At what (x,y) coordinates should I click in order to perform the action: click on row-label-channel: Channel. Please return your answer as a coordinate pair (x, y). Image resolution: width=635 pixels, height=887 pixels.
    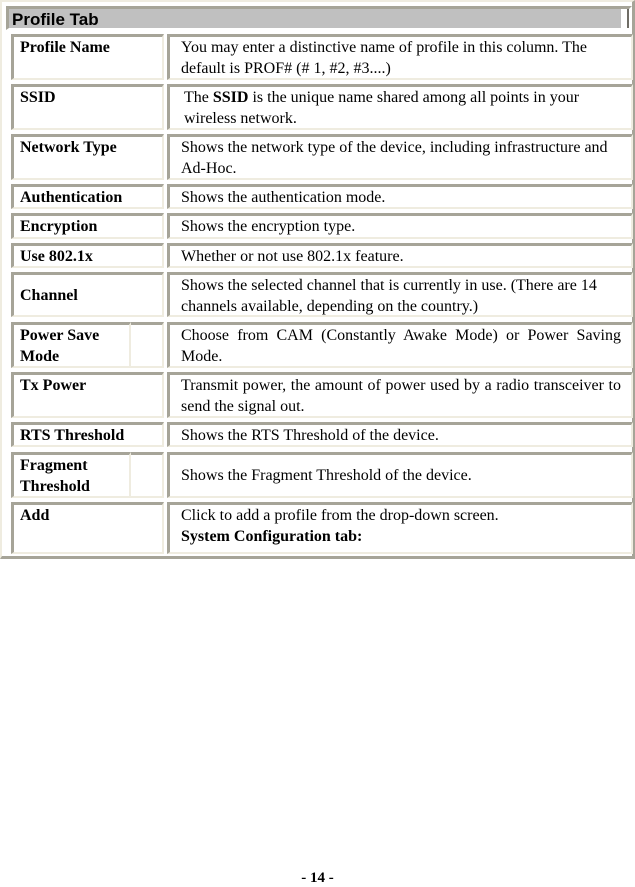
    Looking at the image, I should click on (87, 294).